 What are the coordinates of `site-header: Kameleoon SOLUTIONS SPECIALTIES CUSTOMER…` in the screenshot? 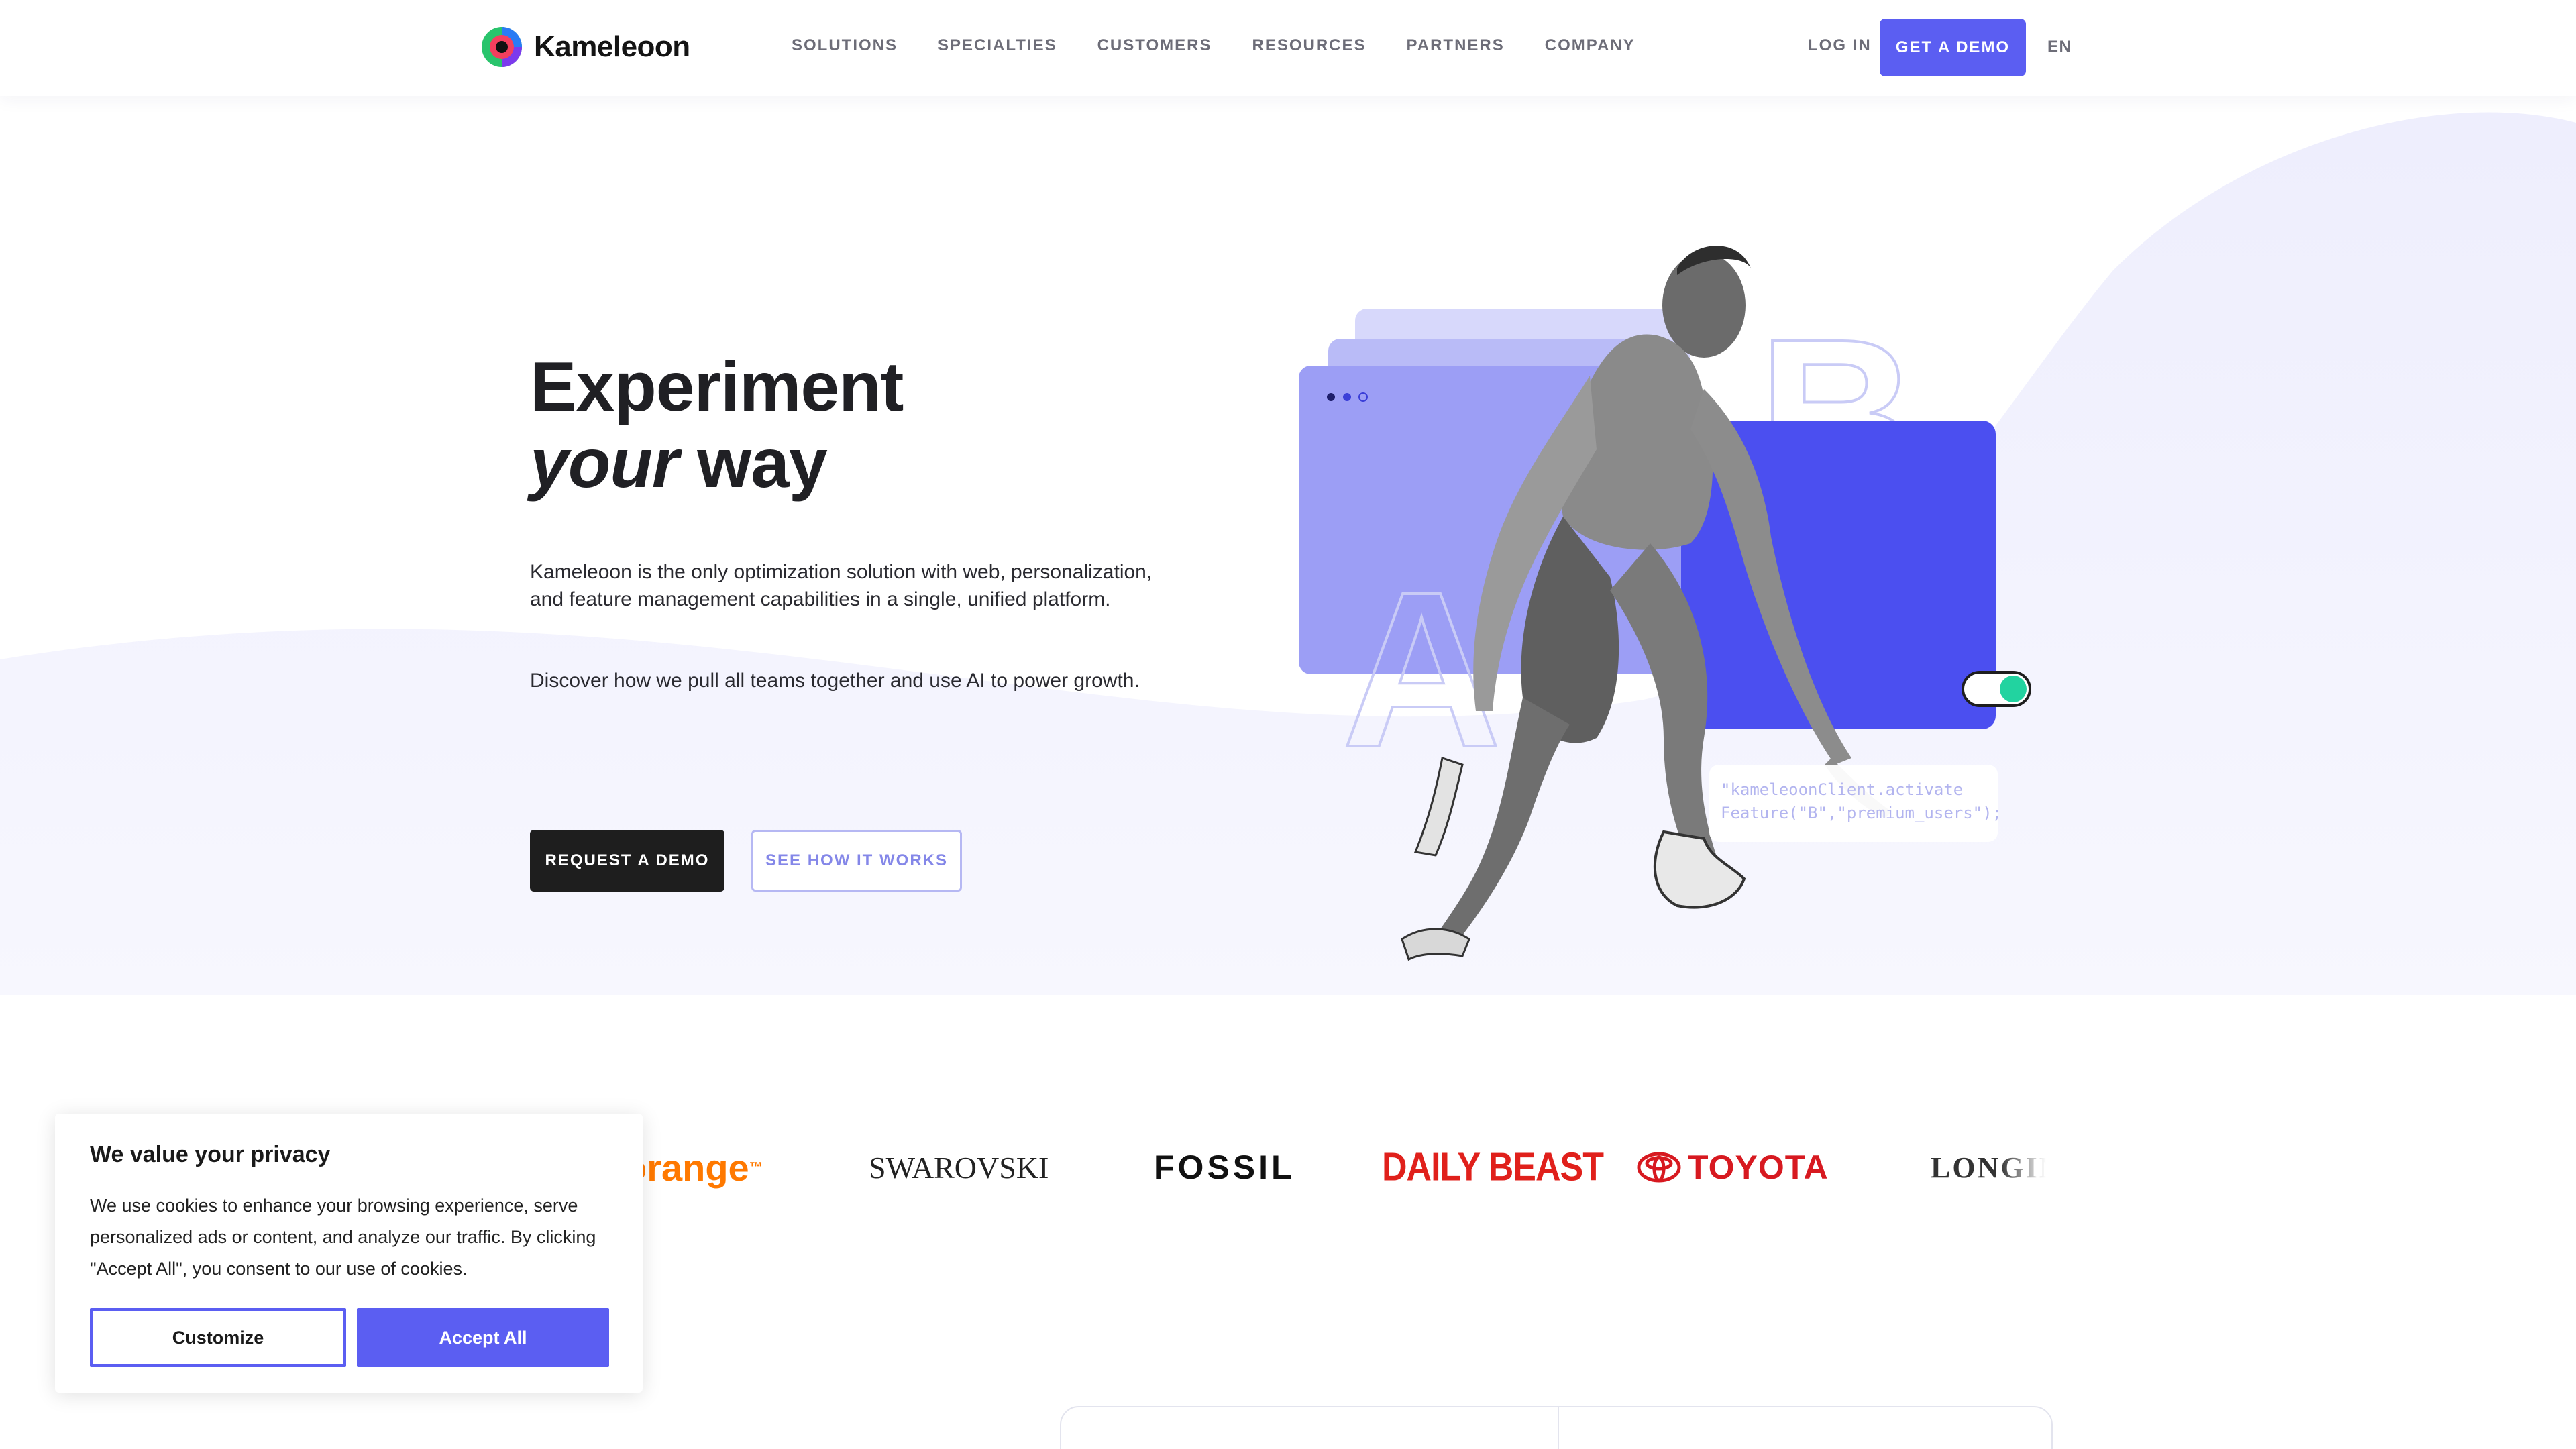 It's located at (1288, 48).